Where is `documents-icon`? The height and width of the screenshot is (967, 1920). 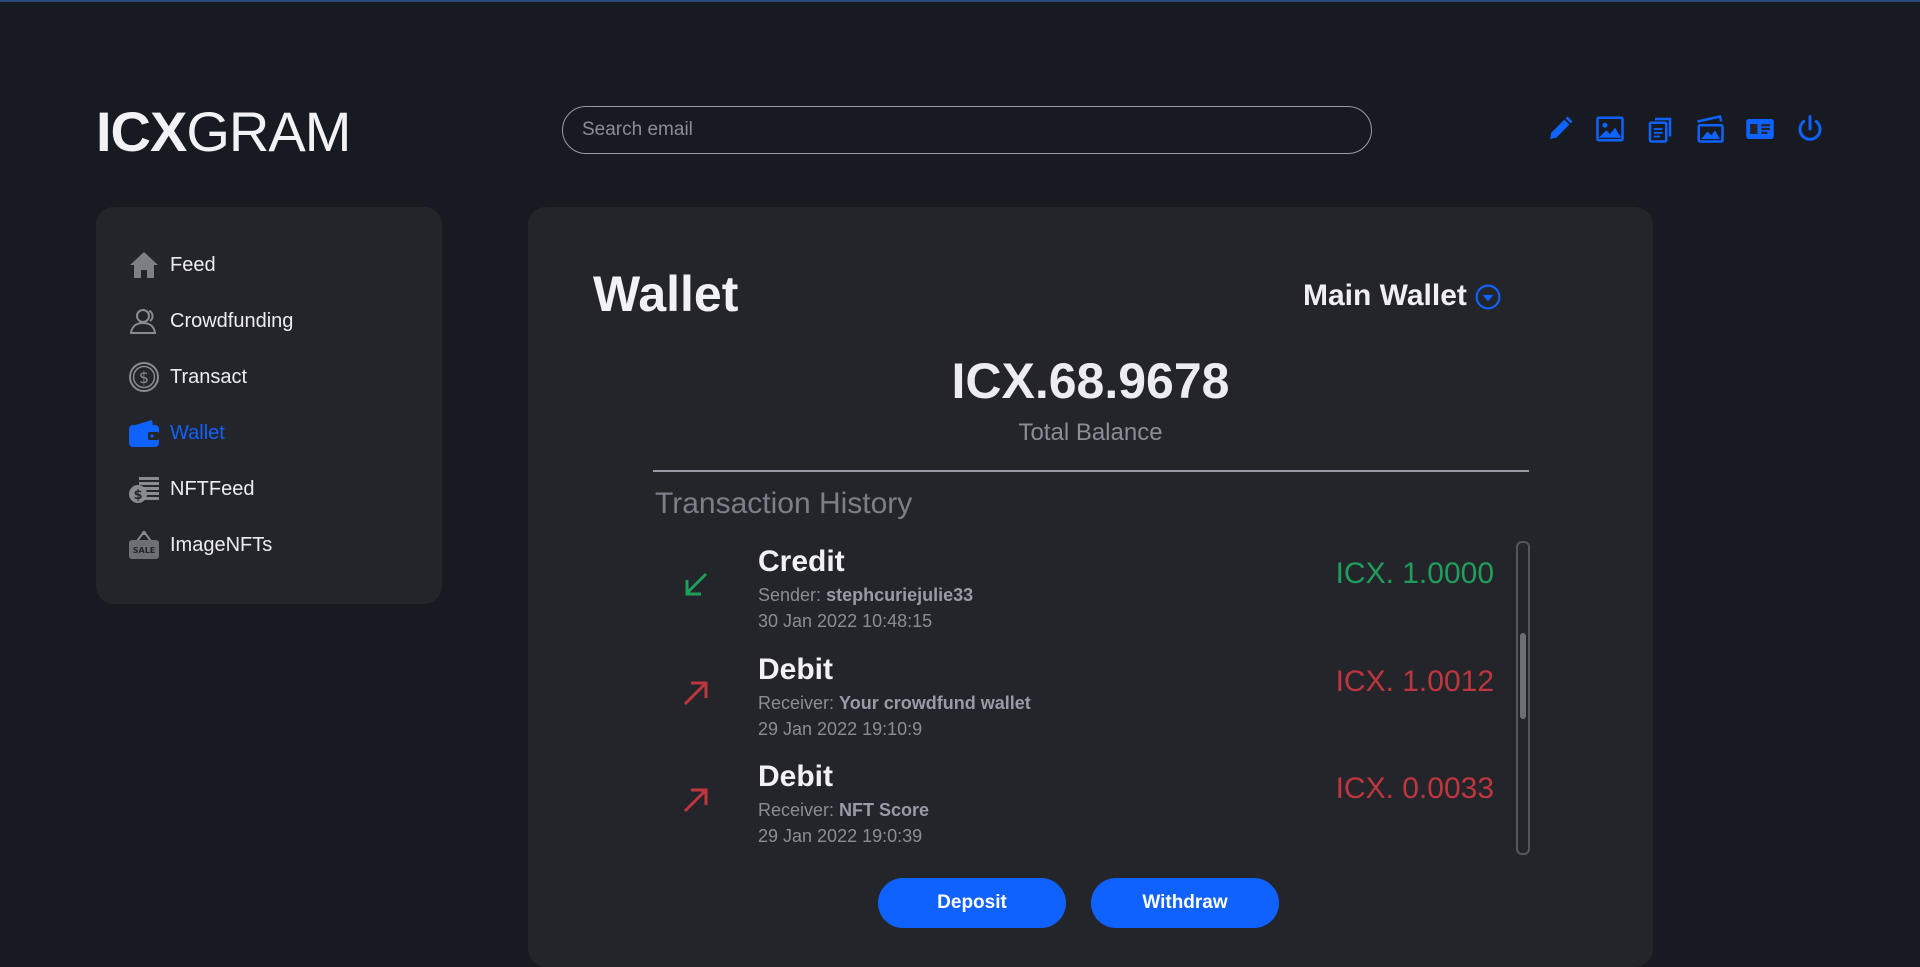 documents-icon is located at coordinates (1660, 129).